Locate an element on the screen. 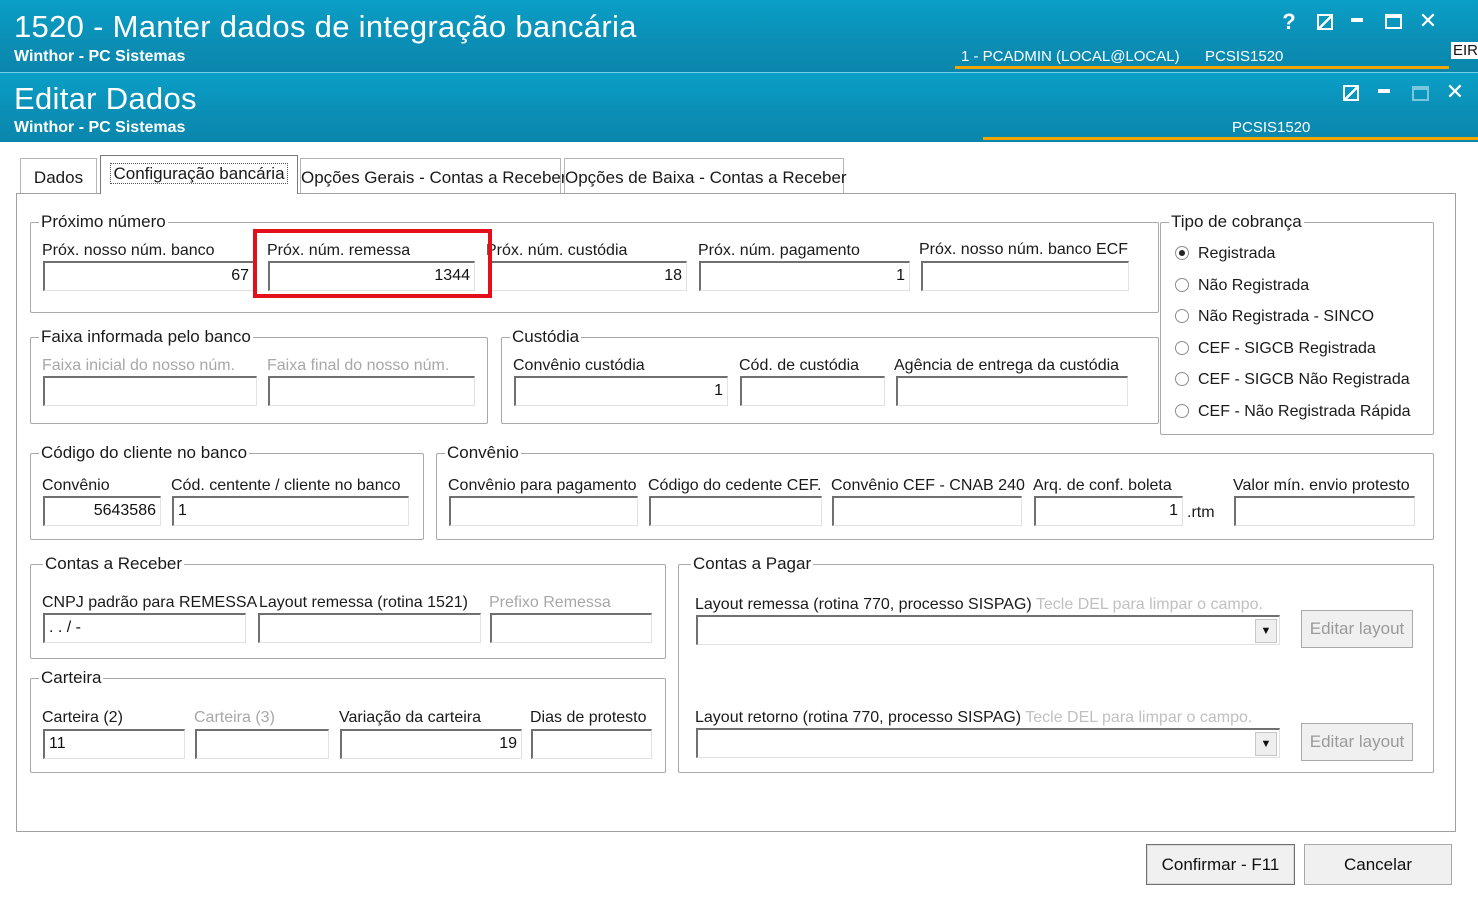 The height and width of the screenshot is (907, 1478). radio-nao-registrada-sinco: Não Registrada - SINCO is located at coordinates (1274, 317).